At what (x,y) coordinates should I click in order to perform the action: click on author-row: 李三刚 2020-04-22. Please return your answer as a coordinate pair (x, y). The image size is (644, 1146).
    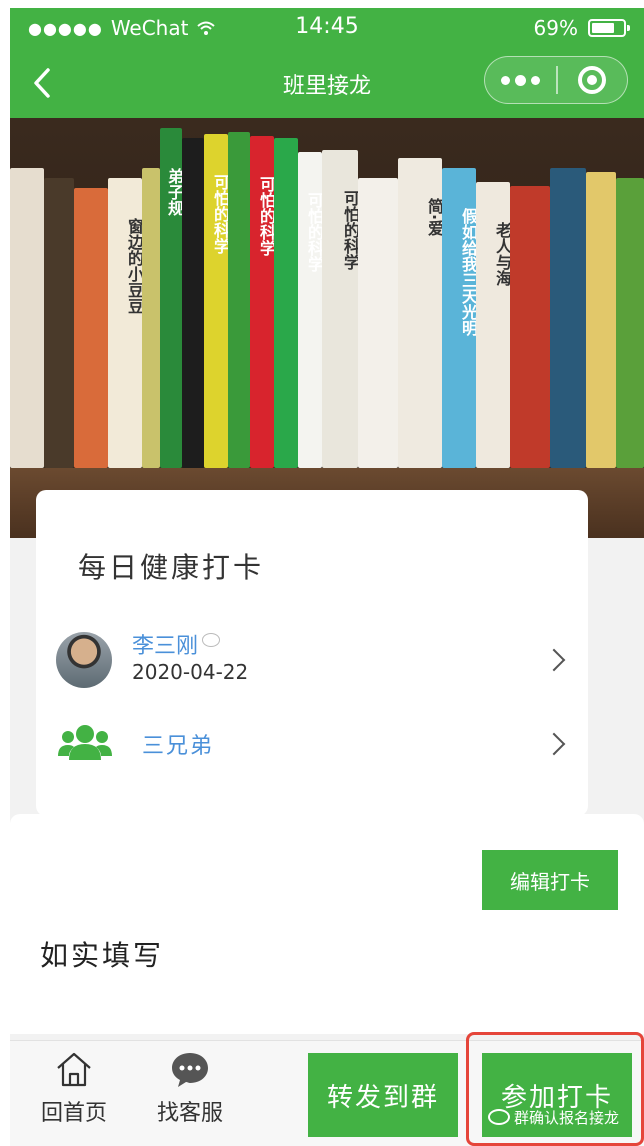
    Looking at the image, I should click on (322, 660).